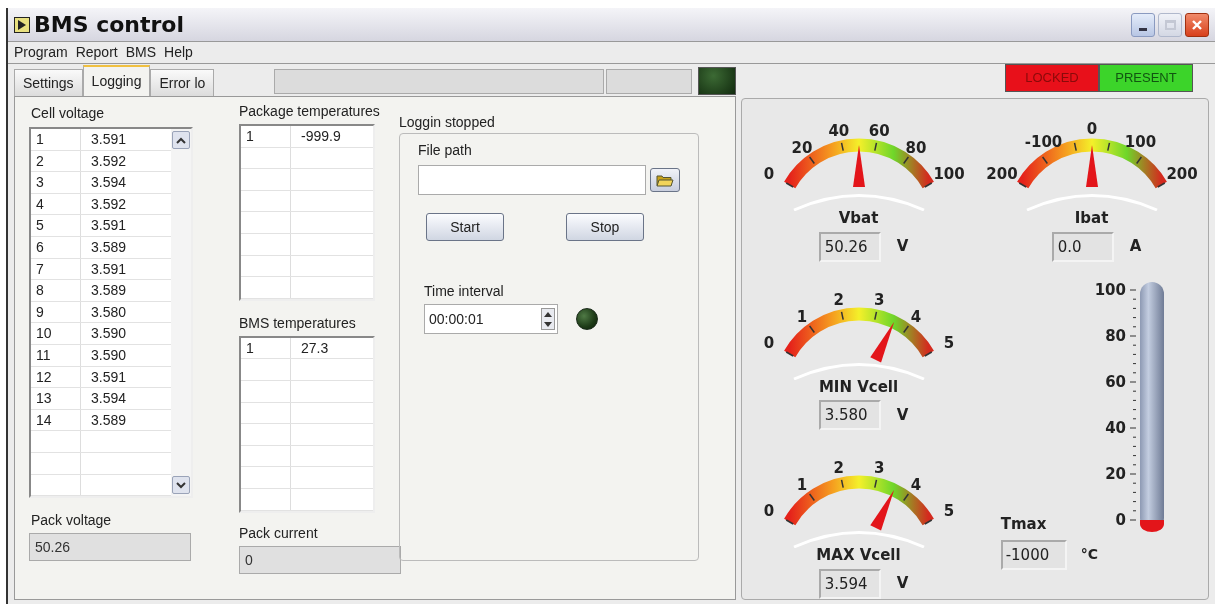 This screenshot has height=604, width=1215. Describe the element at coordinates (1043, 142) in the screenshot. I see `tick-label: -100` at that location.